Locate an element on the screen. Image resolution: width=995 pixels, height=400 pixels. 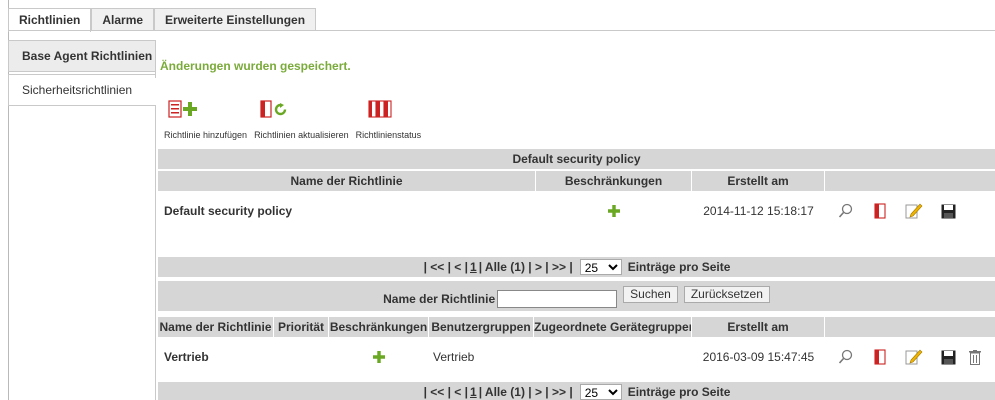
priority-cell is located at coordinates (301, 357).